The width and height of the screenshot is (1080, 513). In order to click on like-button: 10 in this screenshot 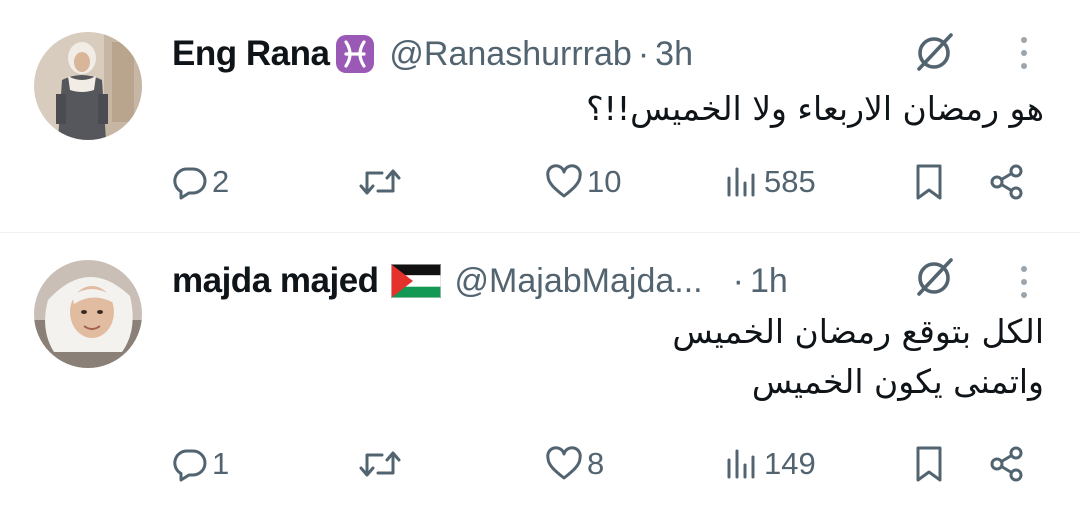, I will do `click(583, 182)`.